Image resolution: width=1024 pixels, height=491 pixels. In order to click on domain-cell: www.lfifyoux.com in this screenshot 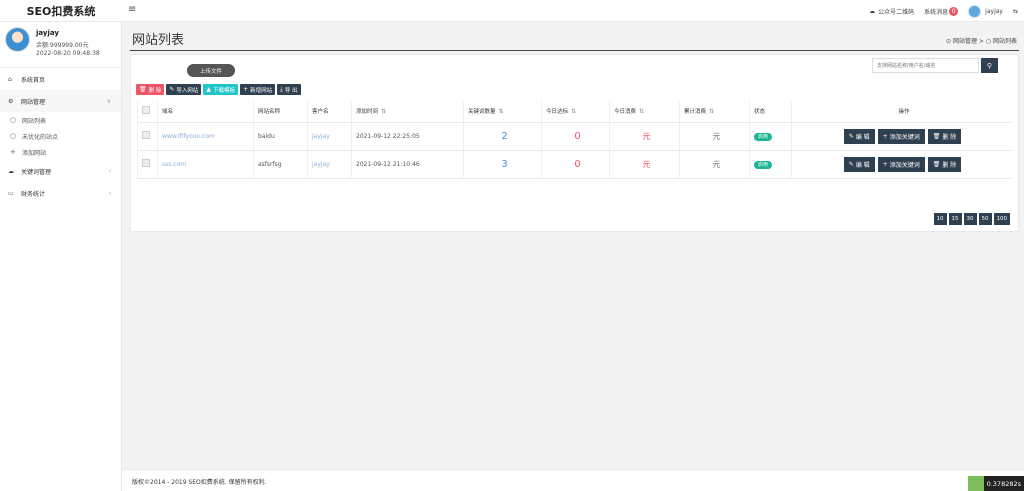, I will do `click(205, 136)`.